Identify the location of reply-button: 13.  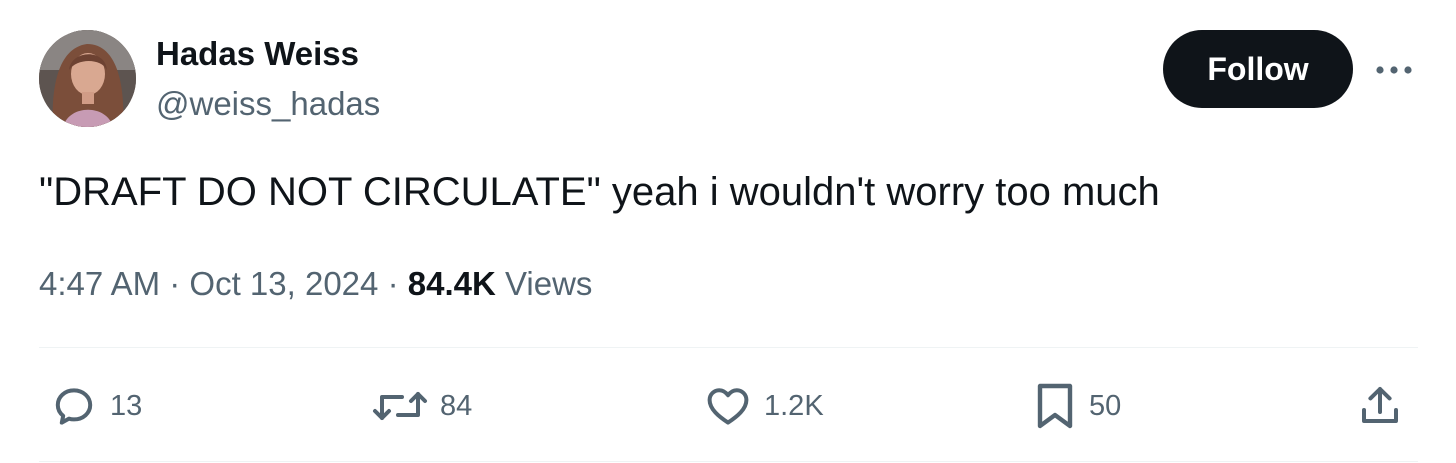
(96, 406).